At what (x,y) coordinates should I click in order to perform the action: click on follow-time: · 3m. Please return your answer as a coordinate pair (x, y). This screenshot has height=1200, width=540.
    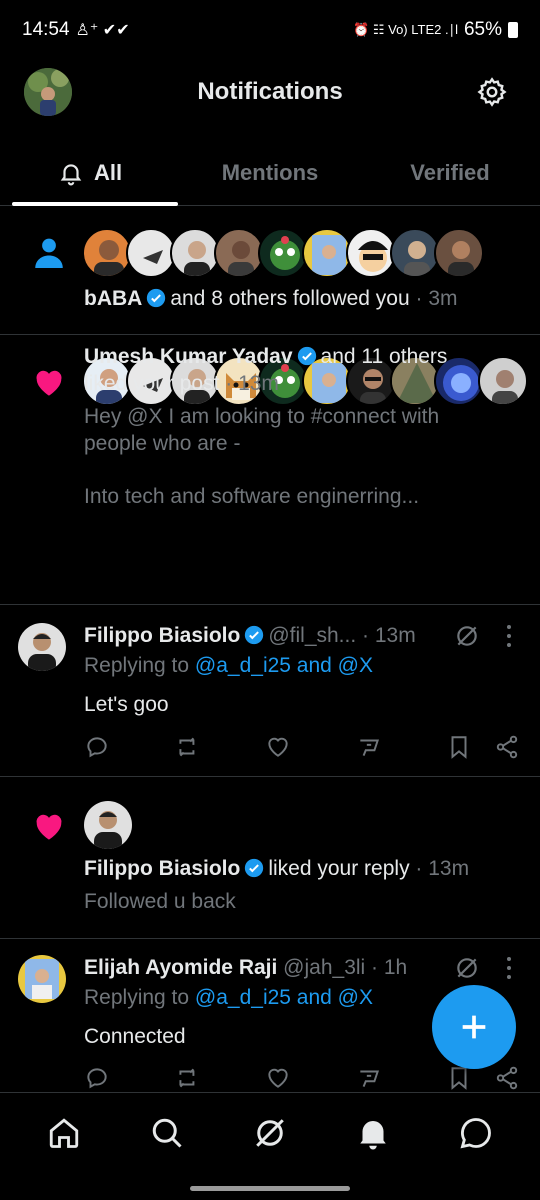
    Looking at the image, I should click on (436, 298).